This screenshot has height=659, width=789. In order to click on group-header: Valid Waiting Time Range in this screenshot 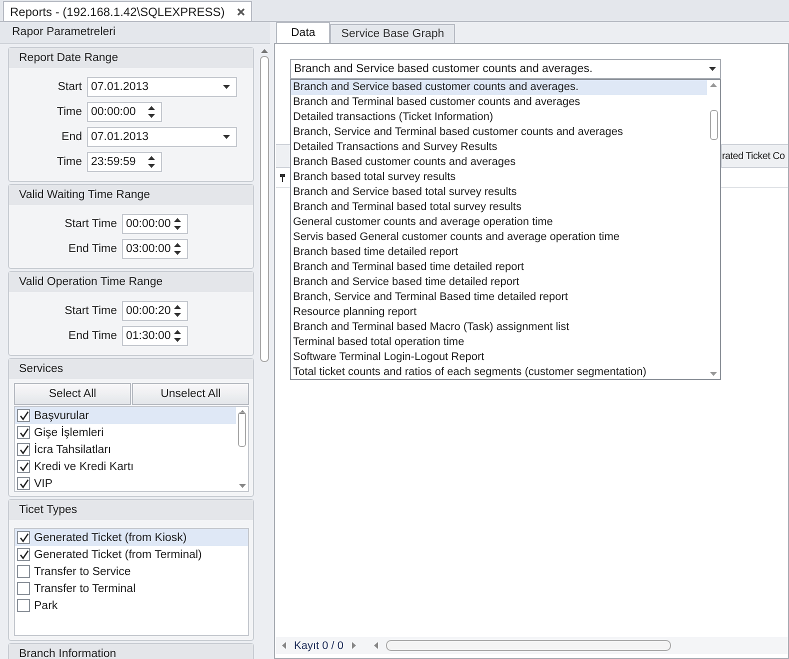, I will do `click(131, 195)`.